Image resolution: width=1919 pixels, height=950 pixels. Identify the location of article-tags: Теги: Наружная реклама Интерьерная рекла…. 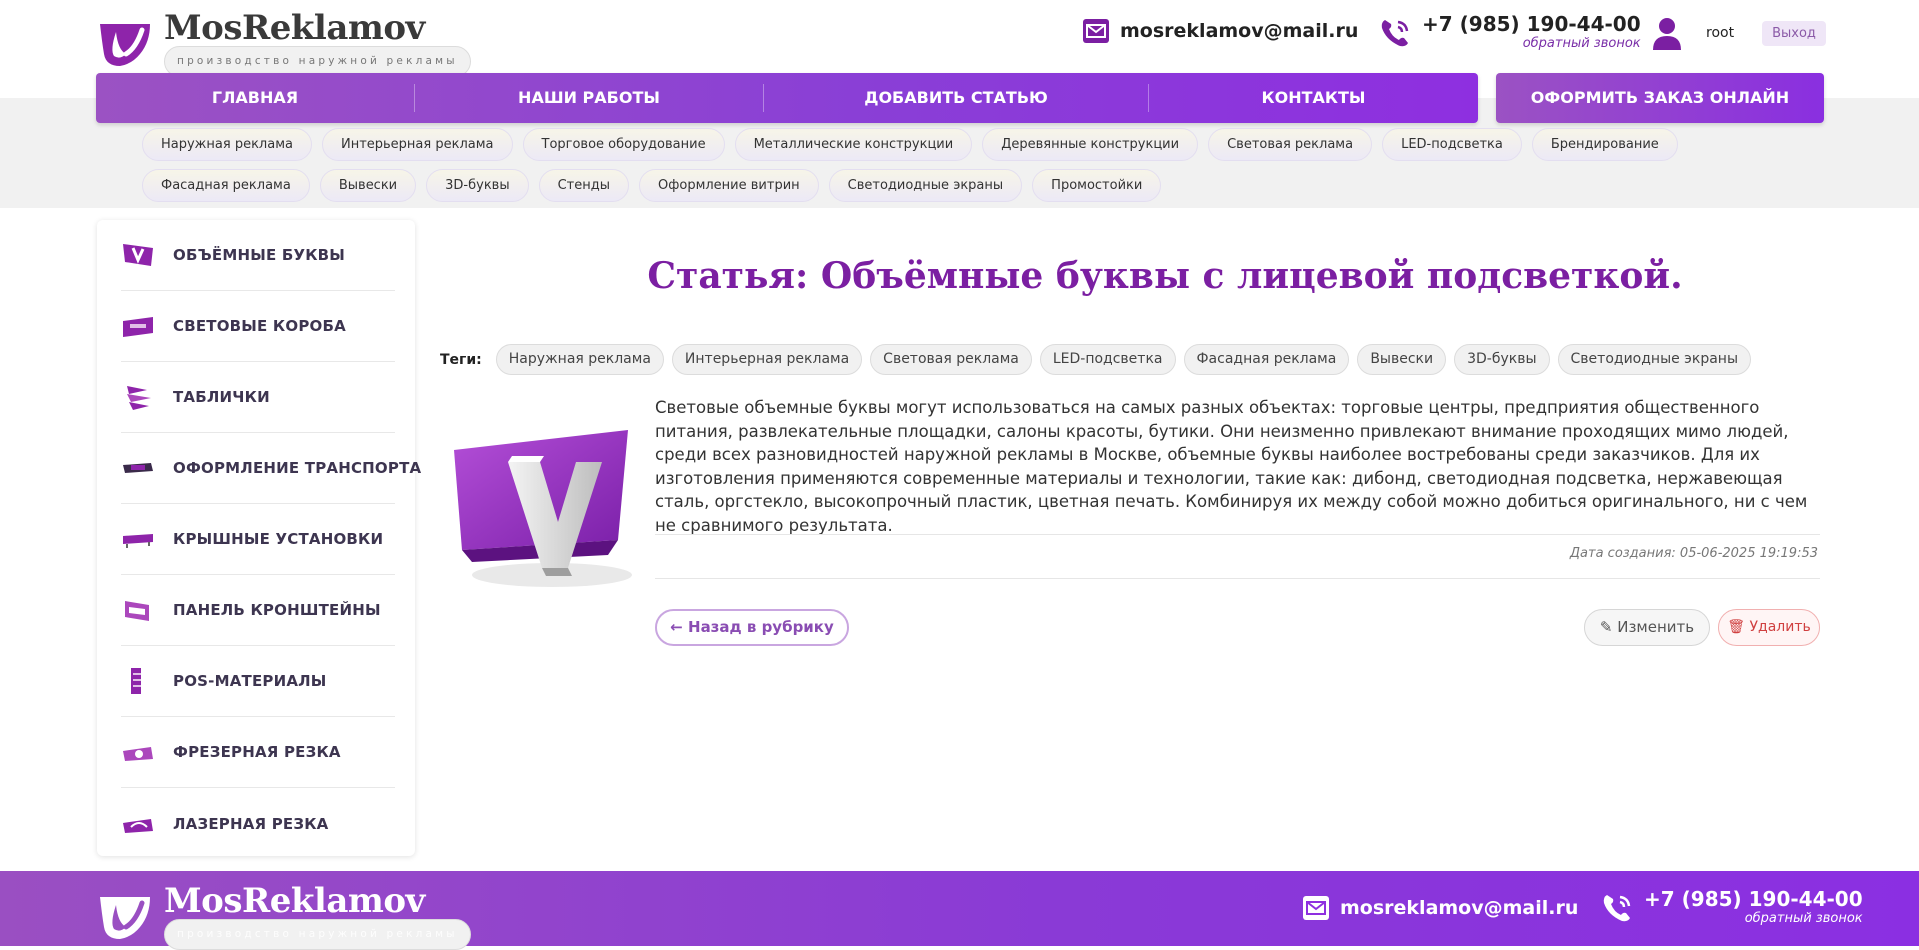
(1095, 359).